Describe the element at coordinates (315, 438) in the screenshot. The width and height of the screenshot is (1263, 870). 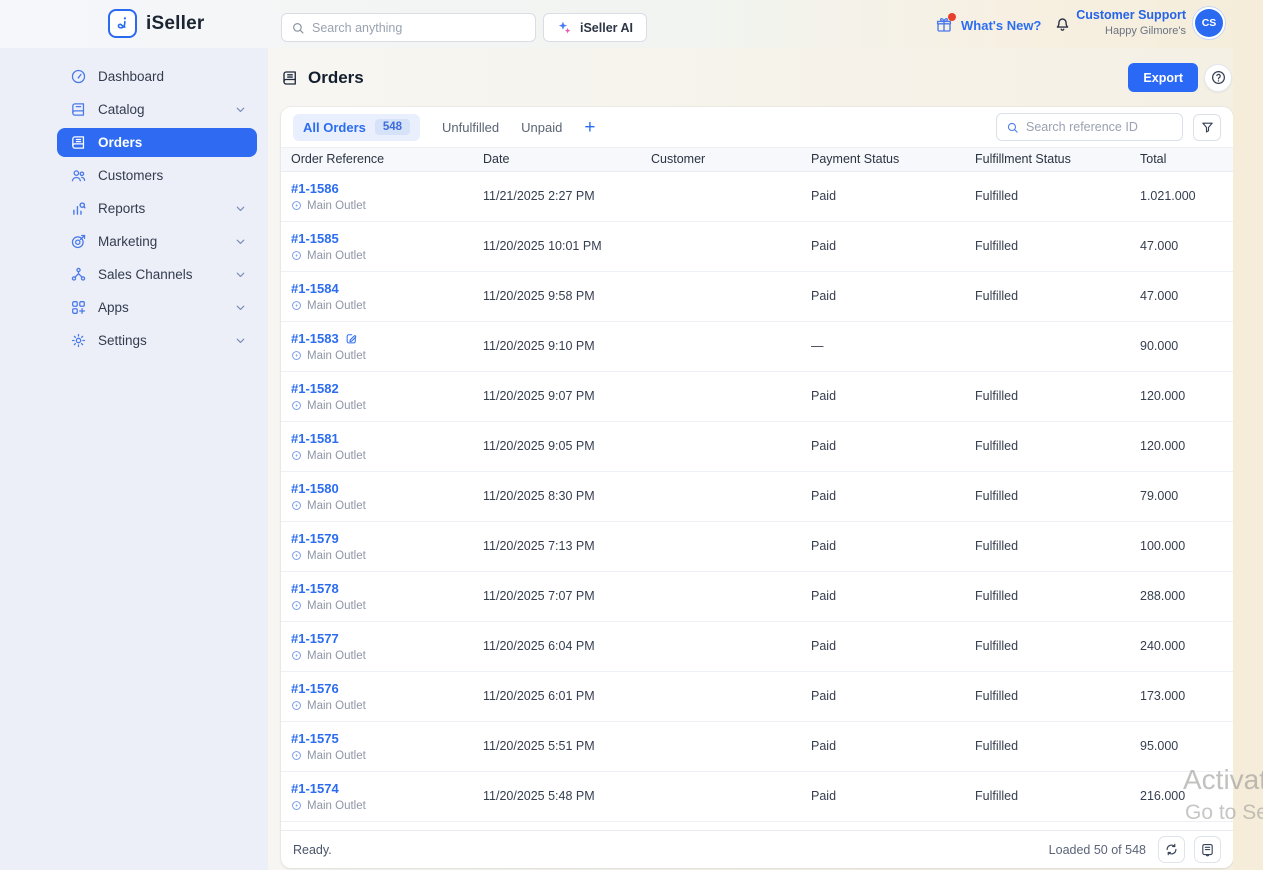
I see `order-reference-link: #1-1581` at that location.